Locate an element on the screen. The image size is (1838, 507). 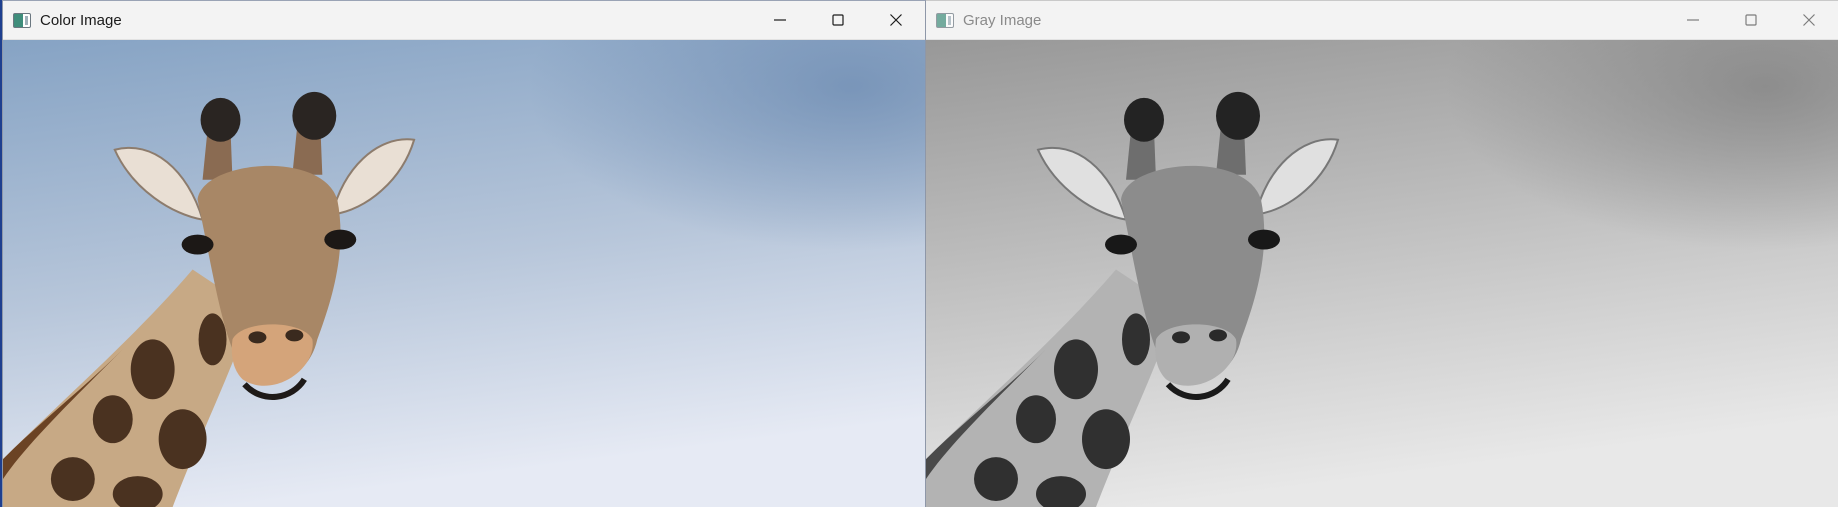
window-title: Gray Image is located at coordinates (1002, 20).